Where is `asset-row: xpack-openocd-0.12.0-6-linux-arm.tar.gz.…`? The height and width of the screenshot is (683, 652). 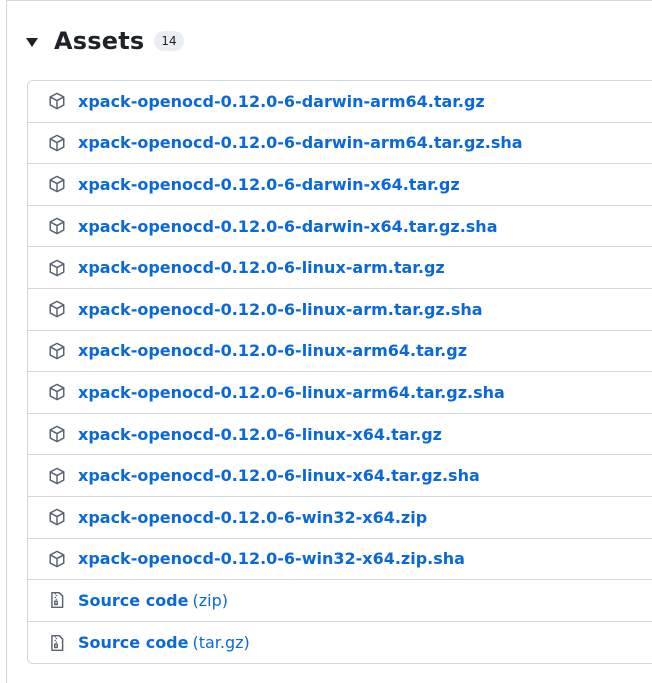 asset-row: xpack-openocd-0.12.0-6-linux-arm.tar.gz.… is located at coordinates (340, 310).